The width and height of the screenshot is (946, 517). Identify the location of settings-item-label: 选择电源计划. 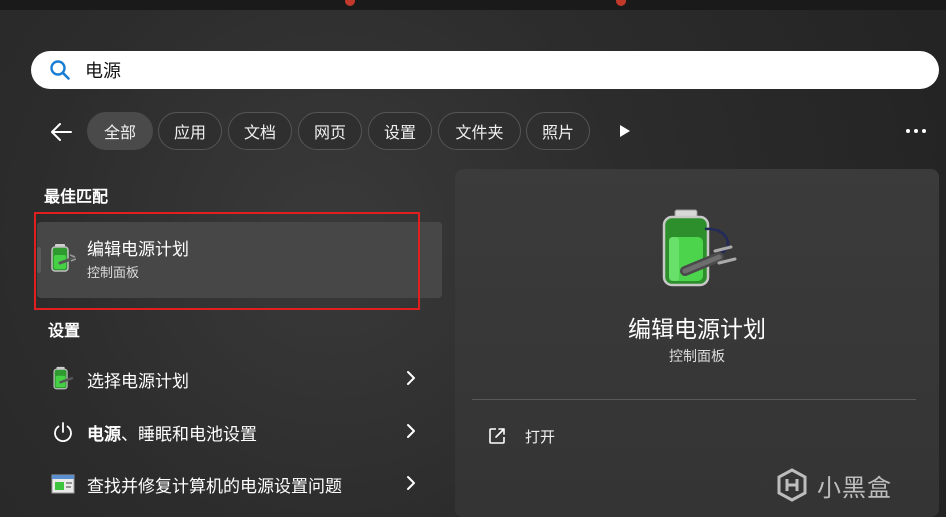
(138, 382).